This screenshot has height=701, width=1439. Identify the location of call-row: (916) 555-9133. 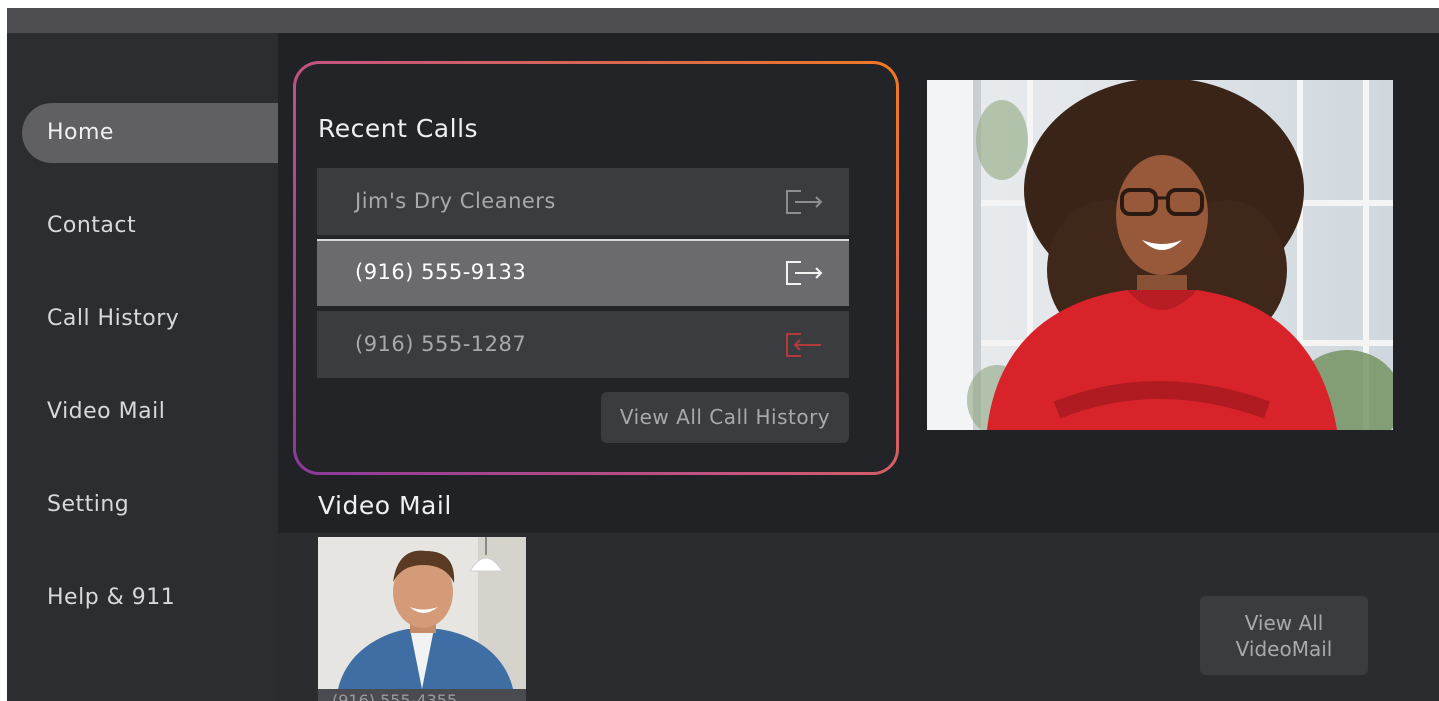
(583, 272).